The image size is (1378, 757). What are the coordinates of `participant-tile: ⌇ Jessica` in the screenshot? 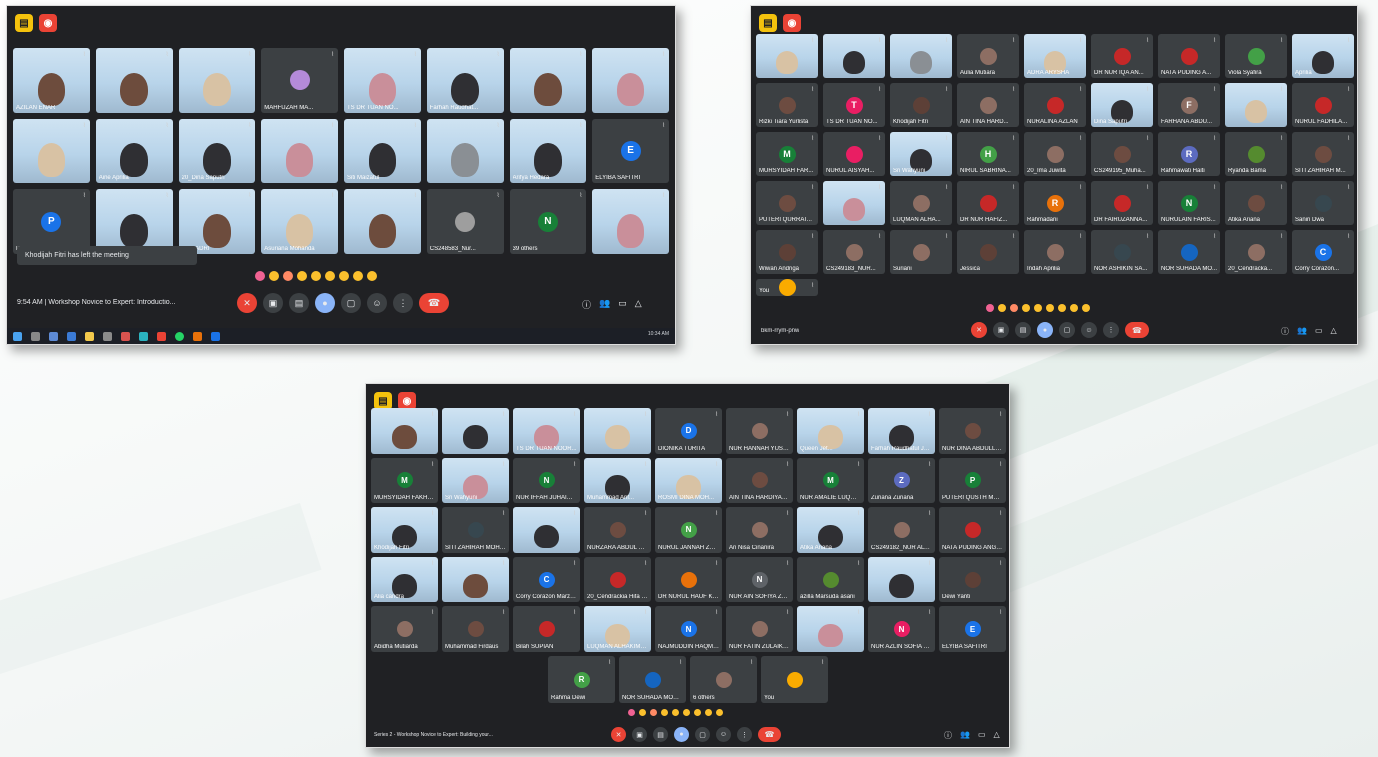 It's located at (988, 252).